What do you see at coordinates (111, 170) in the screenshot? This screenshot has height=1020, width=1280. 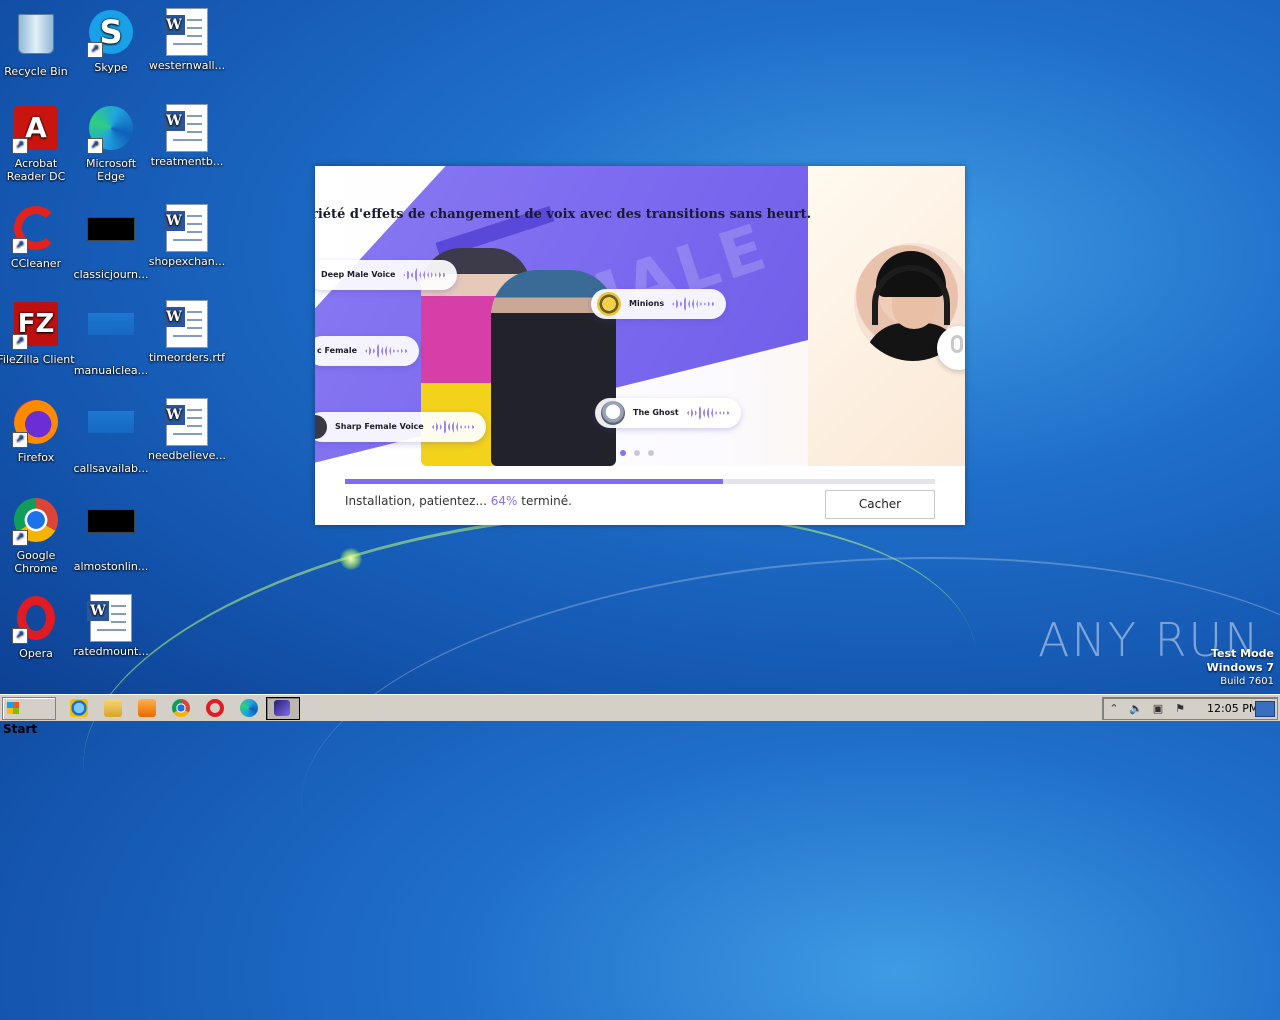 I see `desktop-icon-label: Microsoft Edge` at bounding box center [111, 170].